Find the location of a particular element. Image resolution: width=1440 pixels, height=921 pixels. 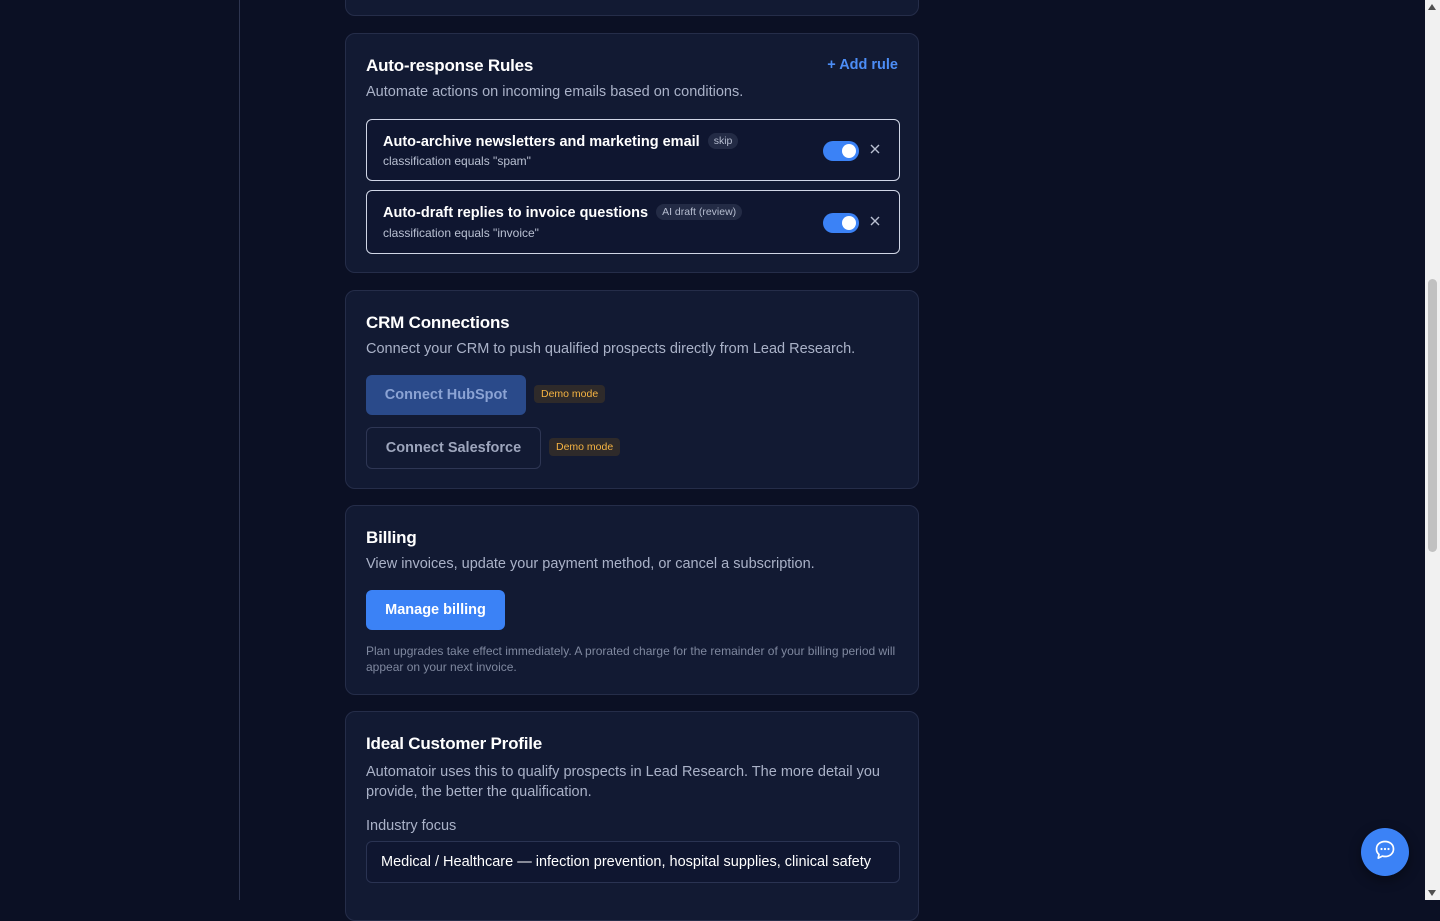

rule-action-badge: AI draft (review) is located at coordinates (699, 212).